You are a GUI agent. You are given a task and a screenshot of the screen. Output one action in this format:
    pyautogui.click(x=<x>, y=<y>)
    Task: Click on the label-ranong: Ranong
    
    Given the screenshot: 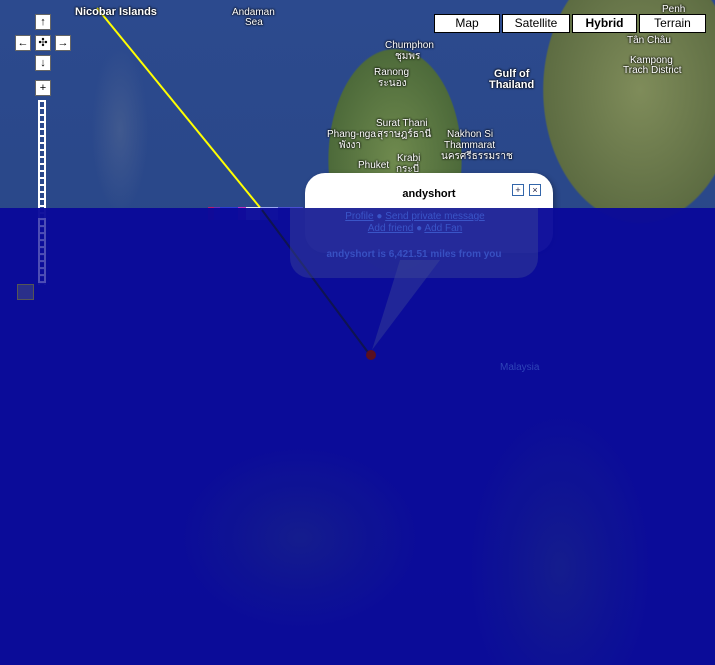 What is the action you would take?
    pyautogui.click(x=392, y=72)
    